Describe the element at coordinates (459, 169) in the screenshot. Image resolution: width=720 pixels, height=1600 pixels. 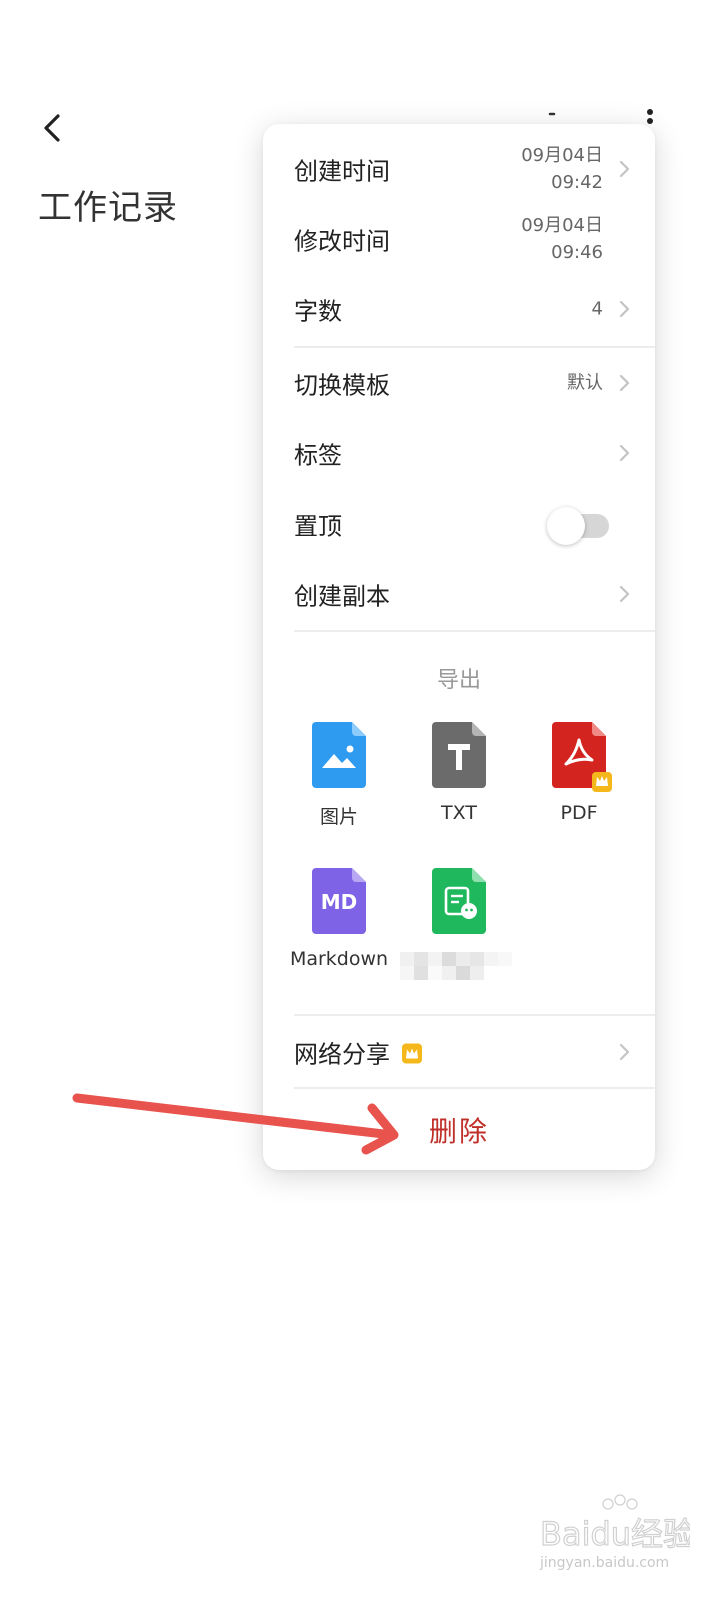
I see `created-time-row: 创建时间 09月04日 09:42` at that location.